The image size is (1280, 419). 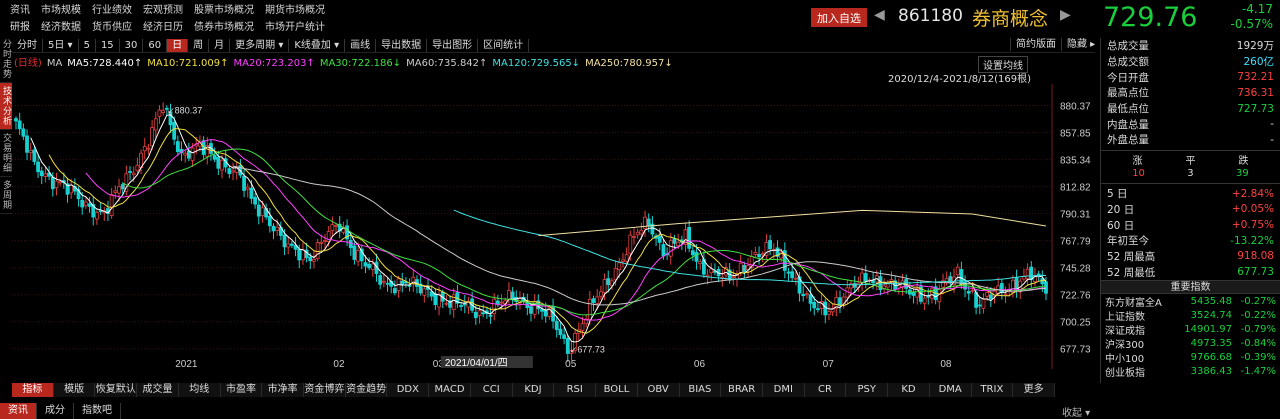 What do you see at coordinates (20, 8) in the screenshot?
I see `nav-item: 资讯` at bounding box center [20, 8].